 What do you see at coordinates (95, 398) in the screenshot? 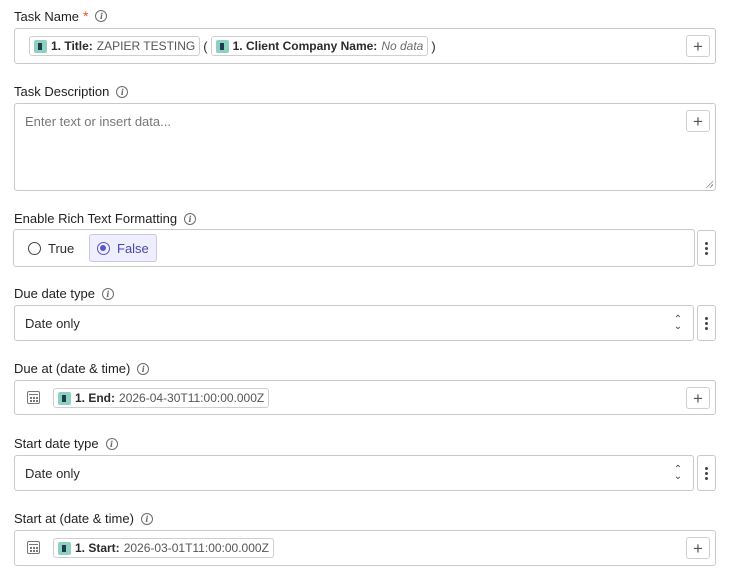
I see `pill-field-label: 1. End:` at bounding box center [95, 398].